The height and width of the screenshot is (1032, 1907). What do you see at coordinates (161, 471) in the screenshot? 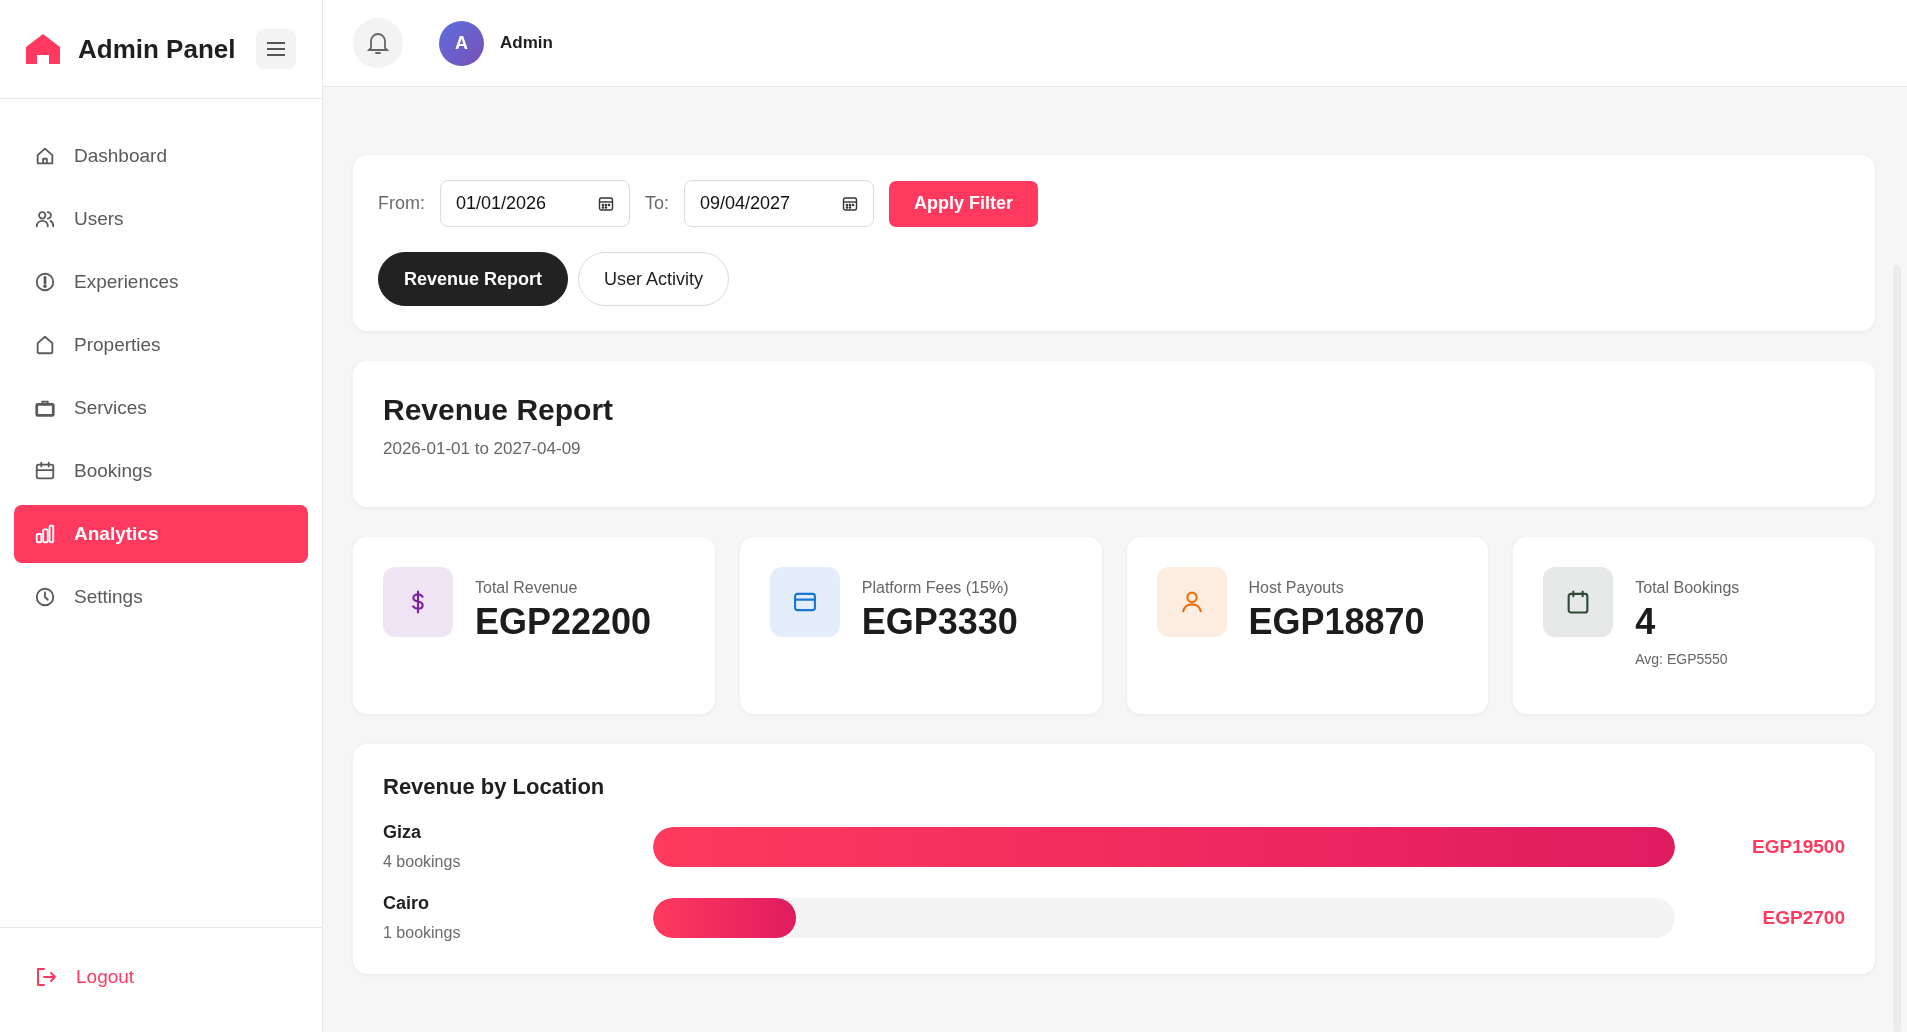
I see `nav-item: Bookings` at bounding box center [161, 471].